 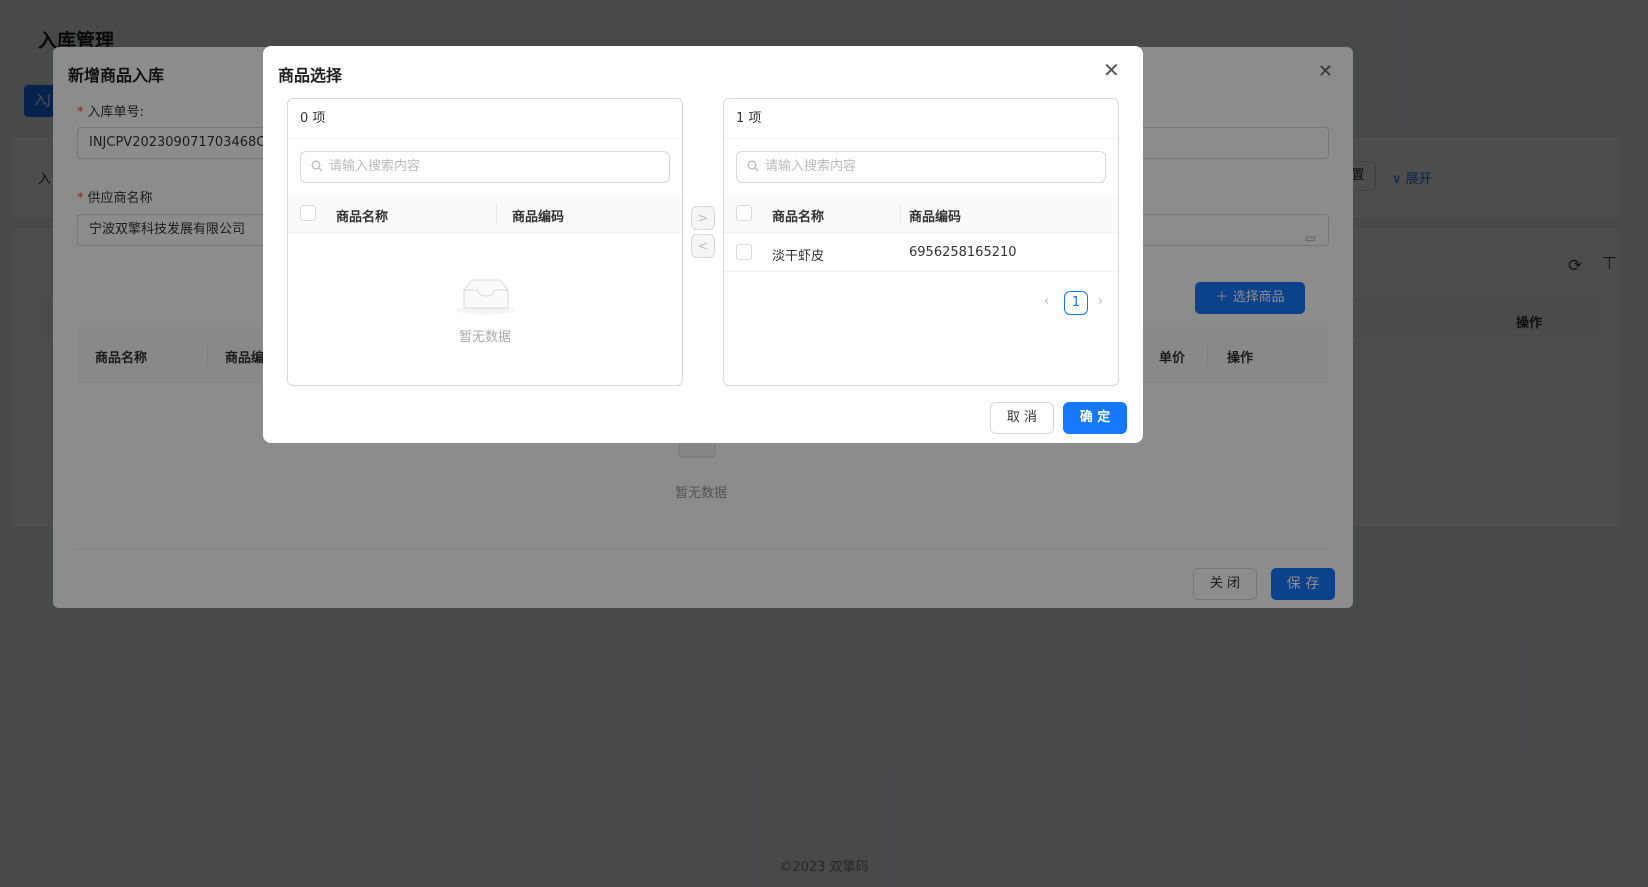 I want to click on source-count: 0 项, so click(x=485, y=119).